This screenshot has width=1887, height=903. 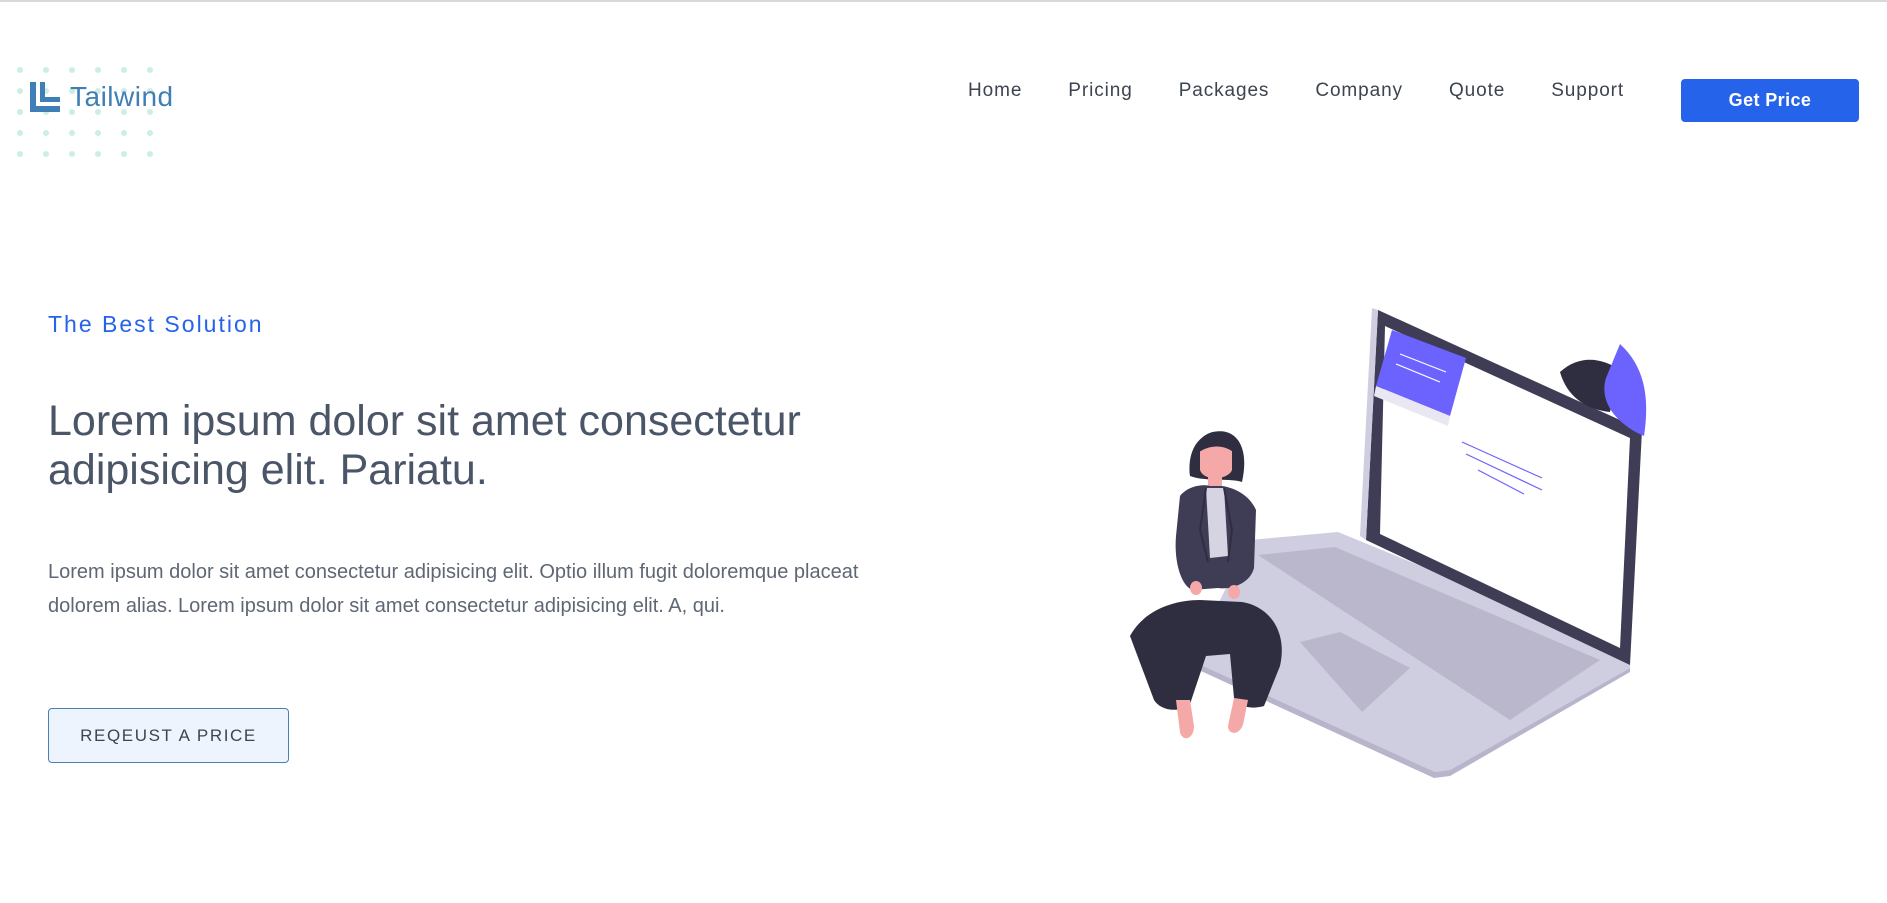 What do you see at coordinates (995, 91) in the screenshot?
I see `nav-home: Home` at bounding box center [995, 91].